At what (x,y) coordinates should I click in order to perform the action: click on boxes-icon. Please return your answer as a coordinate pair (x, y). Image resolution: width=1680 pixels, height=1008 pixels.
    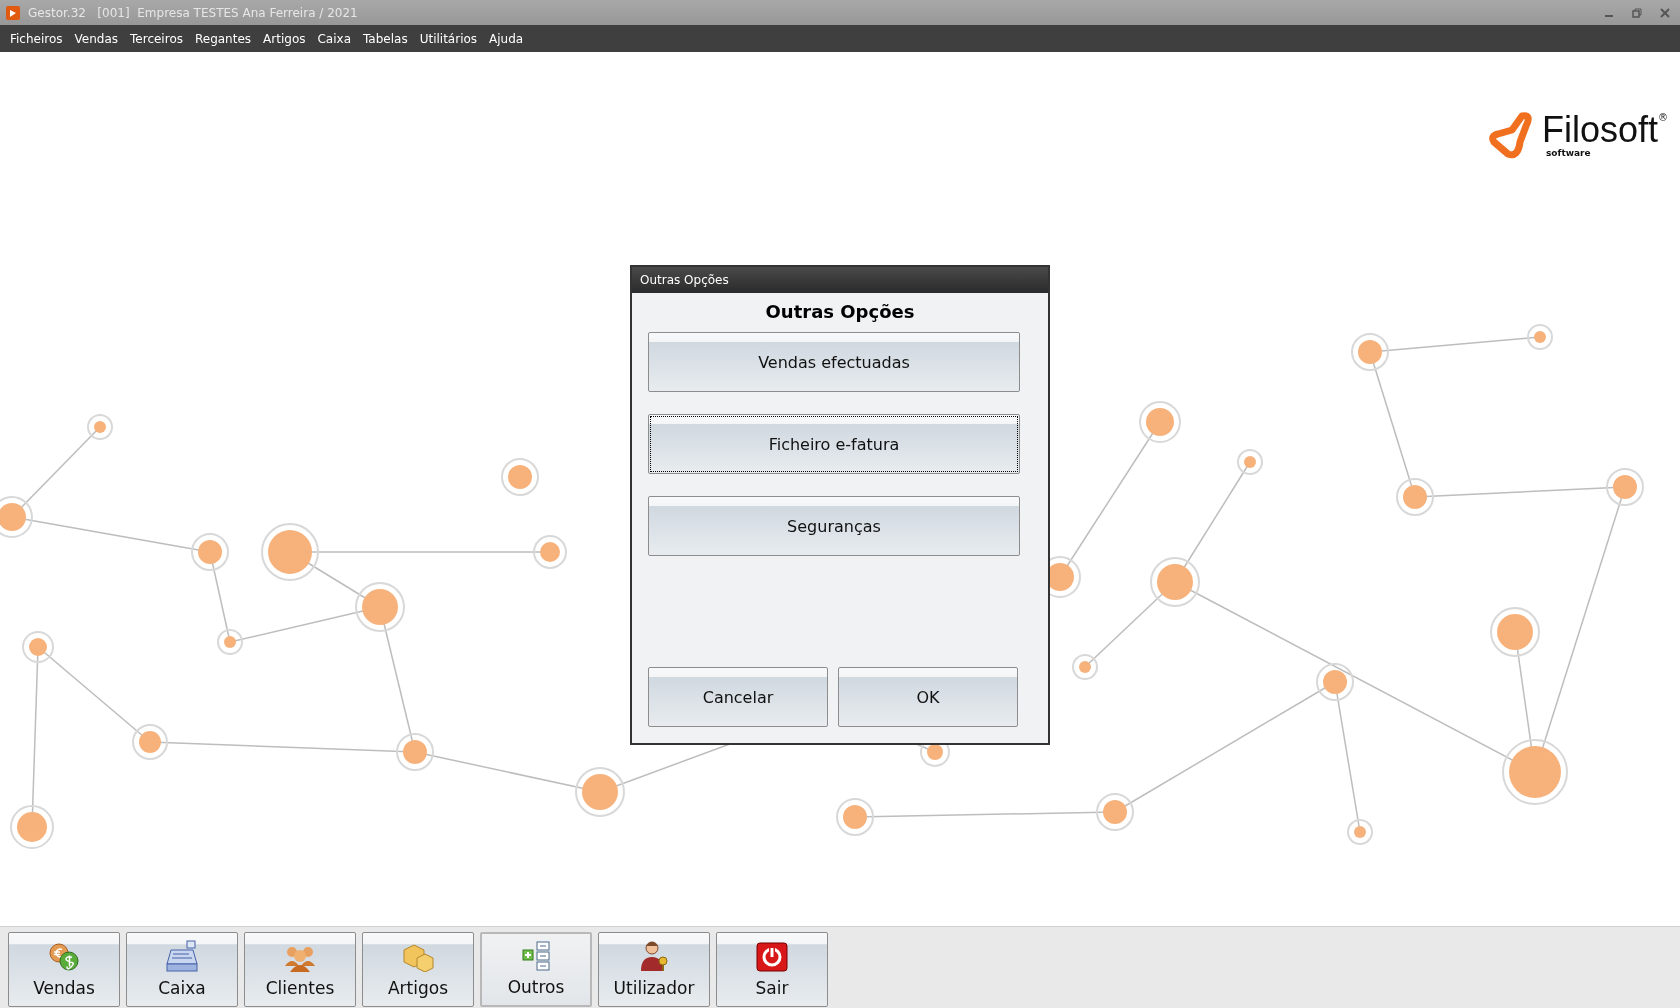
    Looking at the image, I should click on (418, 957).